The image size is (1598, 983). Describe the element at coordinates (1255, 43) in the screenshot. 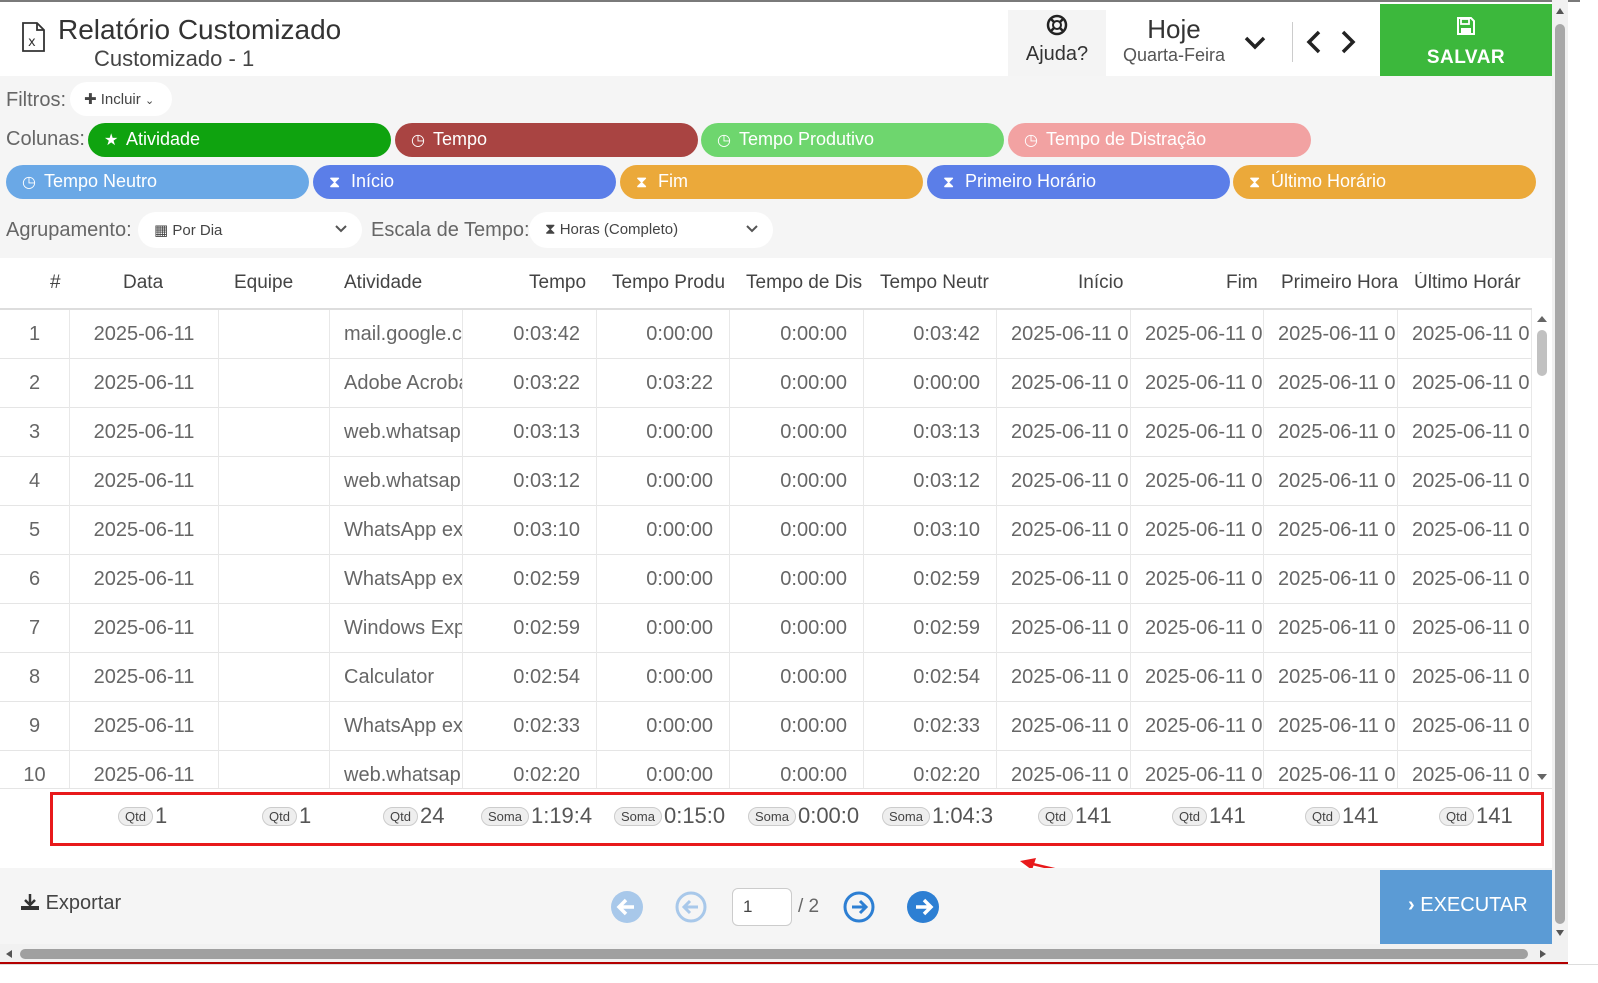

I see `chevron-down-icon` at that location.